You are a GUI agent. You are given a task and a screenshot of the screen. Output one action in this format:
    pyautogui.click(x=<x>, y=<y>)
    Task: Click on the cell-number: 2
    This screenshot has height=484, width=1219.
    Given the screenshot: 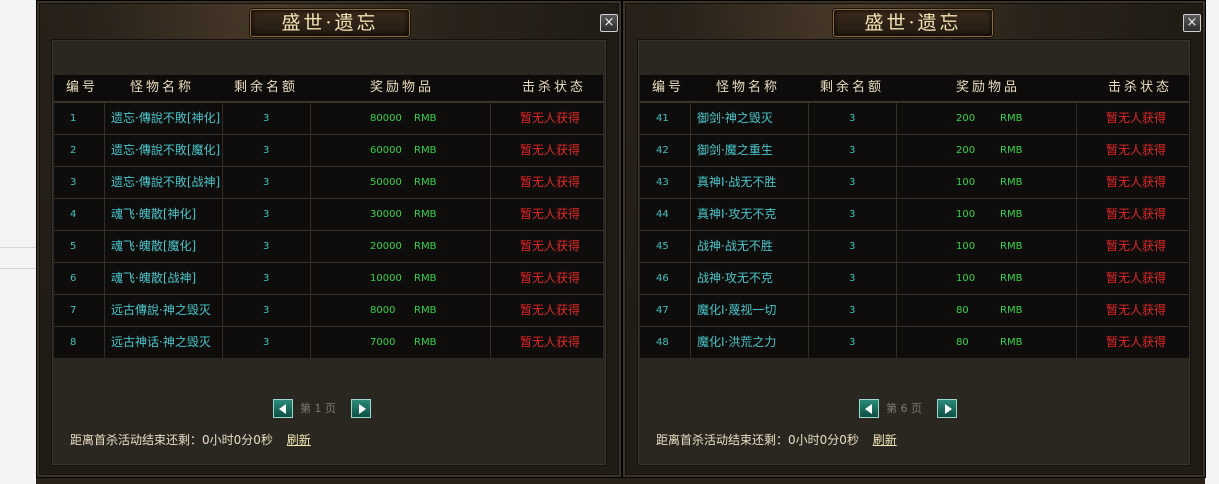 What is the action you would take?
    pyautogui.click(x=73, y=150)
    